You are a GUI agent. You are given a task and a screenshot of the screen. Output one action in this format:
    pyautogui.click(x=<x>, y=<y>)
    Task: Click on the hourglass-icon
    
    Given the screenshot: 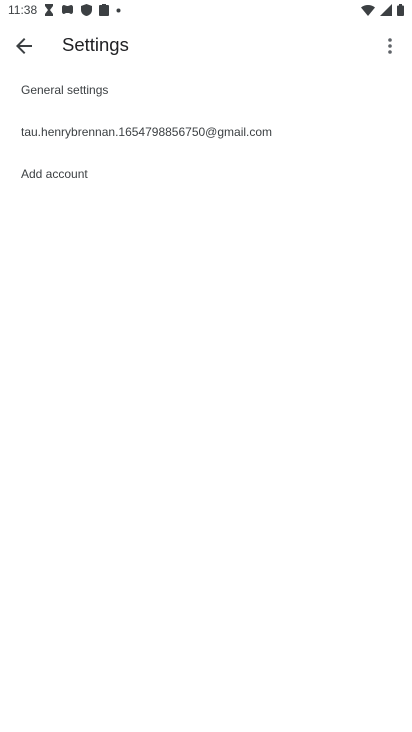 What is the action you would take?
    pyautogui.click(x=49, y=10)
    